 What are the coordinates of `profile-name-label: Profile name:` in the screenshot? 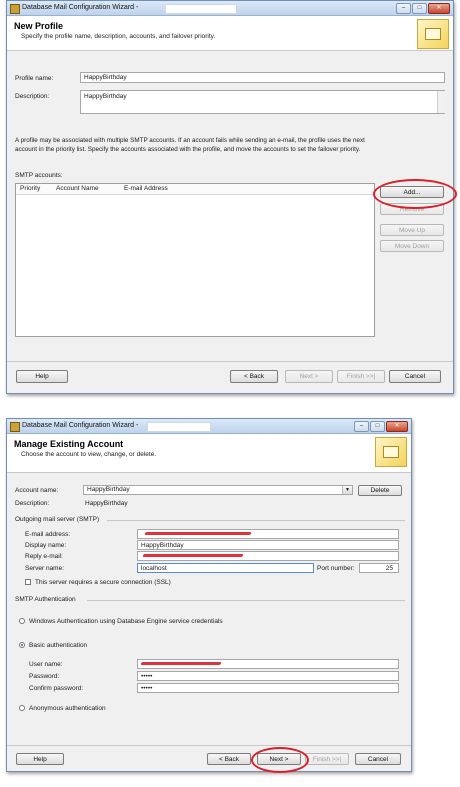 It's located at (34, 78).